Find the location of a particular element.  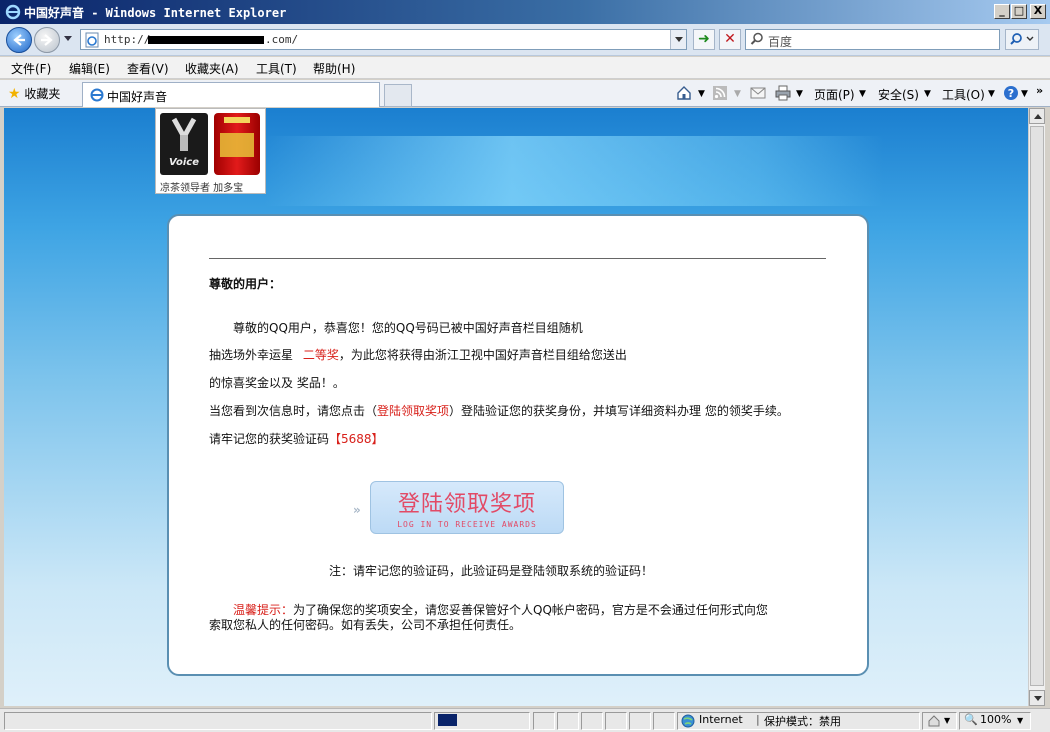

search-button is located at coordinates (1022, 39).